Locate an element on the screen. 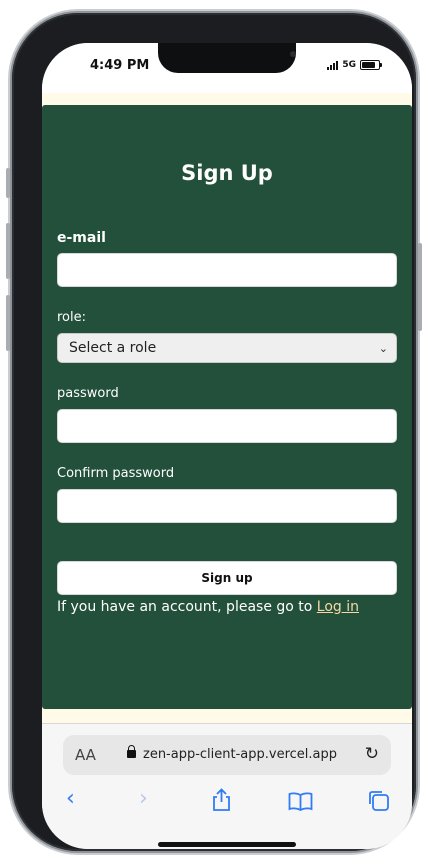 Image resolution: width=428 pixels, height=866 pixels. bookmarks-icon is located at coordinates (300, 801).